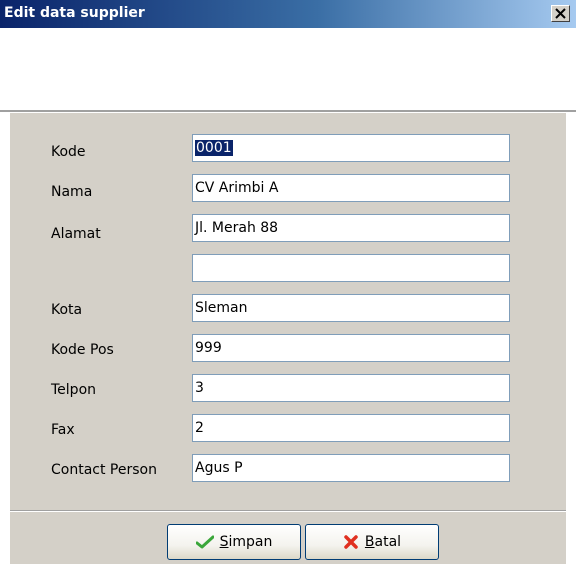  Describe the element at coordinates (214, 148) in the screenshot. I see `kode-value: 0001` at that location.